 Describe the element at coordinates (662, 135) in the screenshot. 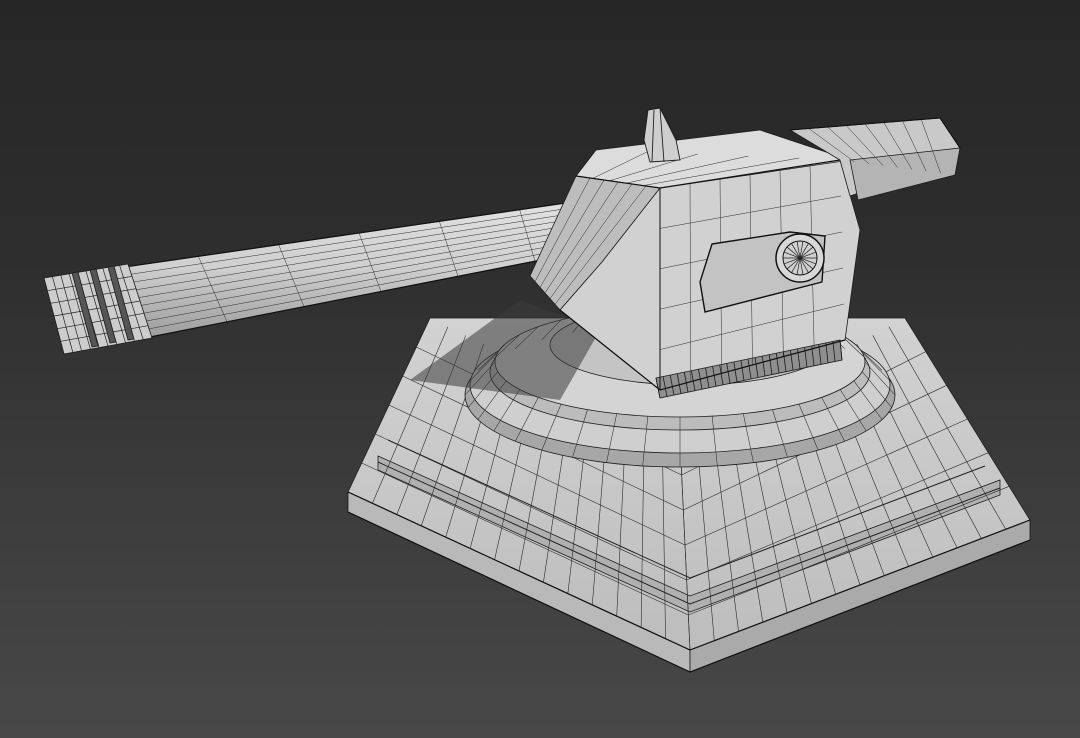

I see `sensor-fin` at that location.